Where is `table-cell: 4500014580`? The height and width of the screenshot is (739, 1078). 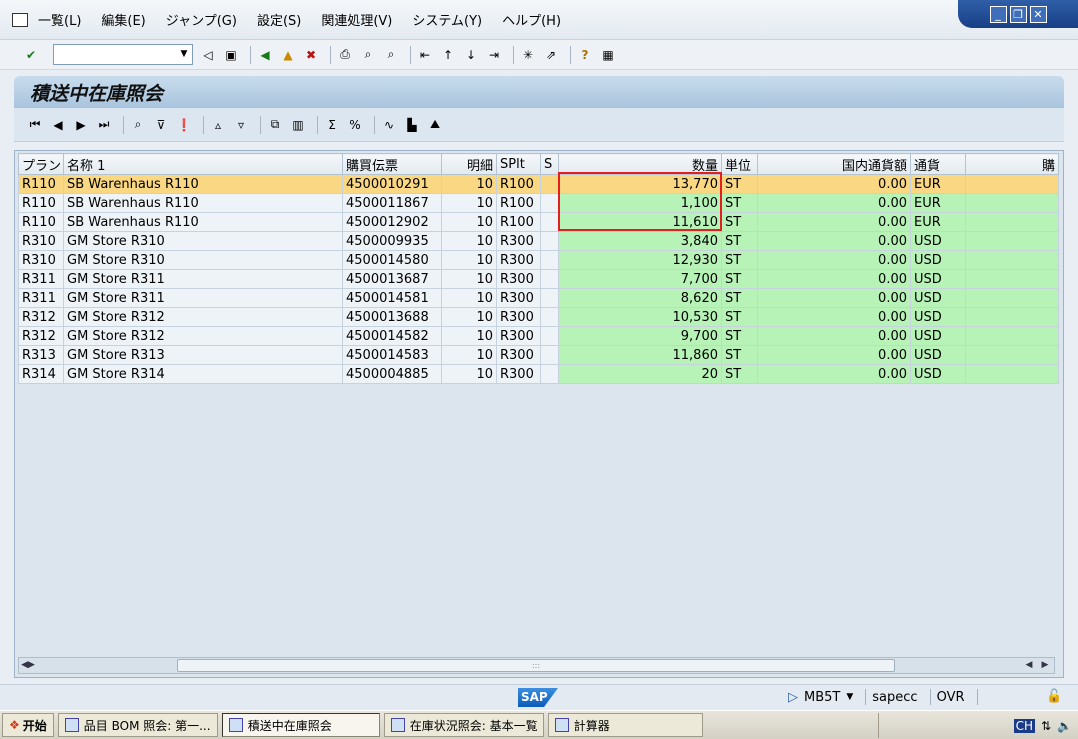
table-cell: 4500014580 is located at coordinates (392, 260).